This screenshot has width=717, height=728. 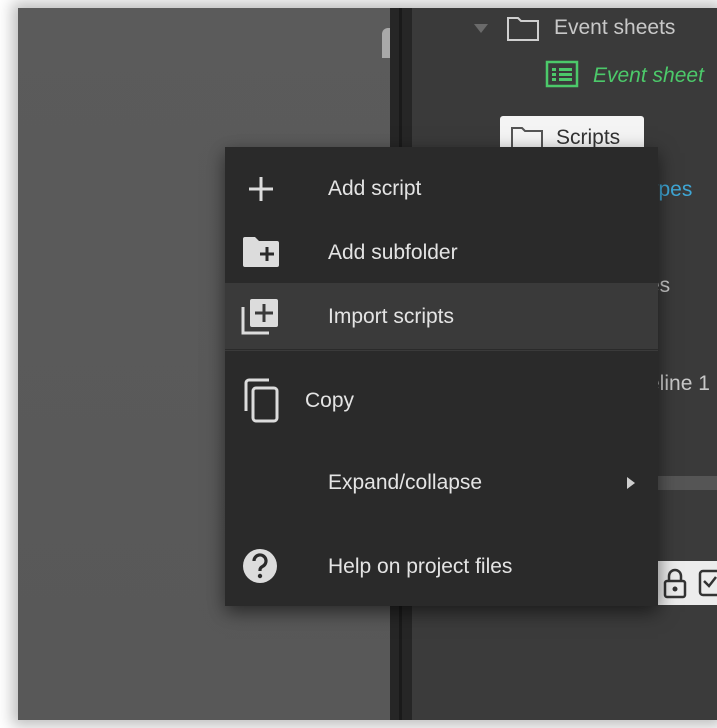 I want to click on copy-icon, so click(x=261, y=400).